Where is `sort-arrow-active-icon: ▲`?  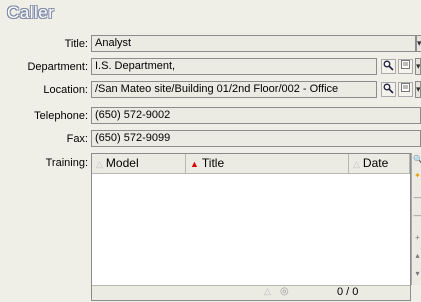 sort-arrow-active-icon: ▲ is located at coordinates (194, 164).